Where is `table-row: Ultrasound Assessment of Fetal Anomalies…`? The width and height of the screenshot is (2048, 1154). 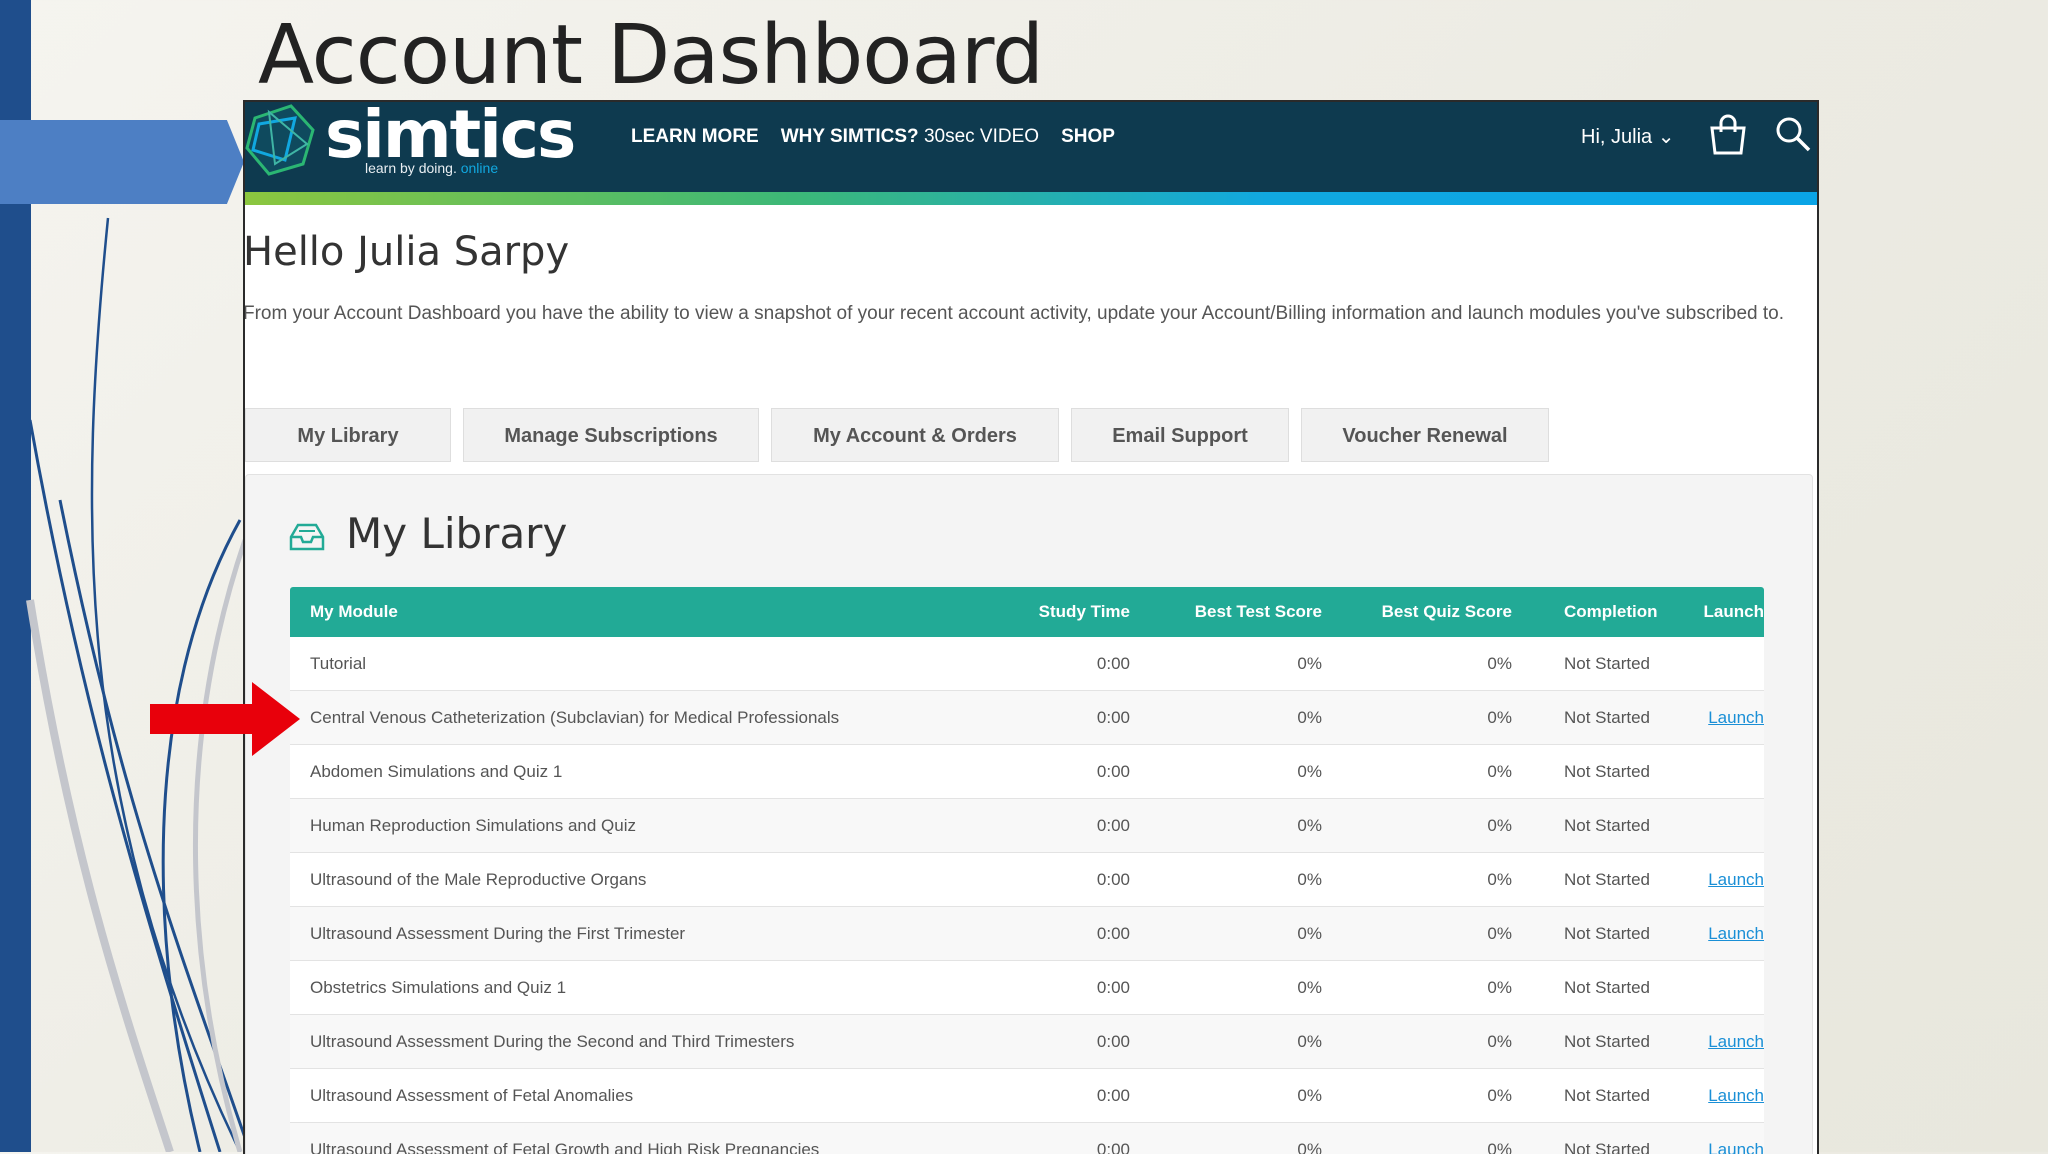
table-row: Ultrasound Assessment of Fetal Anomalies… is located at coordinates (1027, 1096).